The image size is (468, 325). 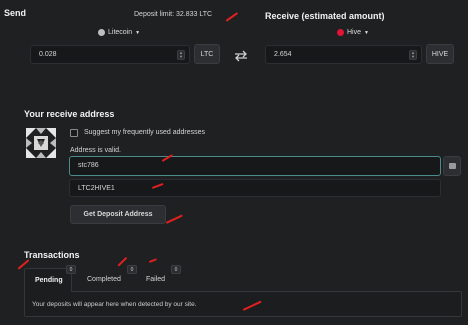 What do you see at coordinates (343, 54) in the screenshot?
I see `receive-amount-field: 2.654 ▲ ▼` at bounding box center [343, 54].